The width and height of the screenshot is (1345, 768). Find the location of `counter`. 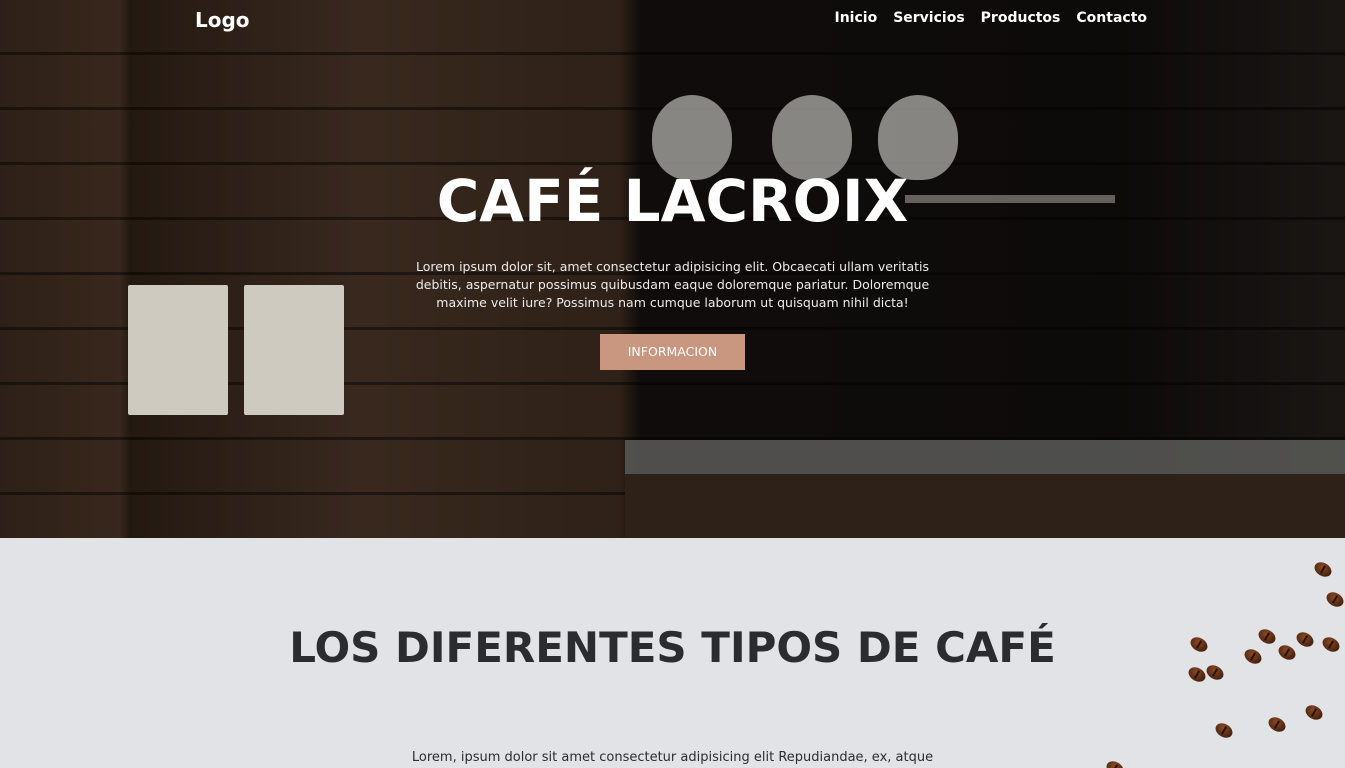

counter is located at coordinates (985, 457).